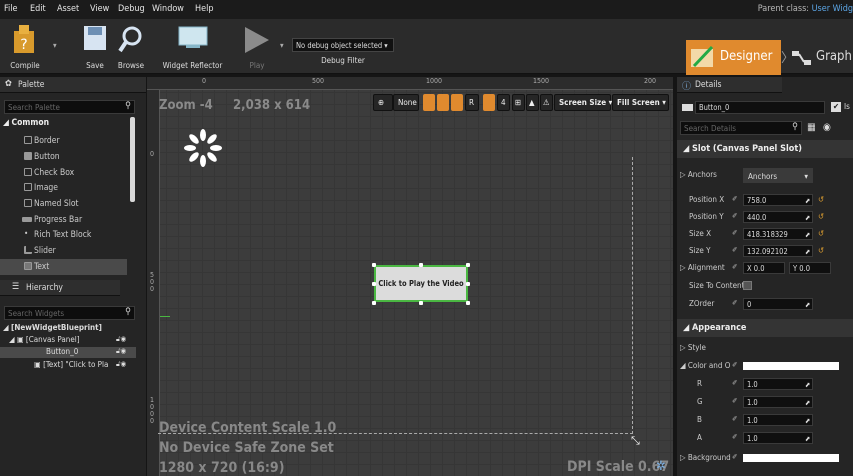  What do you see at coordinates (741, 128) in the screenshot?
I see `details-search-input: Search Details ⚲` at bounding box center [741, 128].